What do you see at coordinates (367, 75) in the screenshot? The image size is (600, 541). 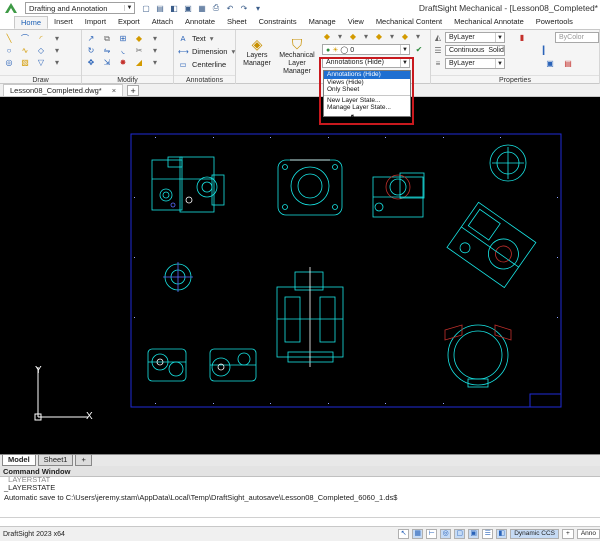 I see `dropdown-item-annotations-hide: Annotations (Hide)` at bounding box center [367, 75].